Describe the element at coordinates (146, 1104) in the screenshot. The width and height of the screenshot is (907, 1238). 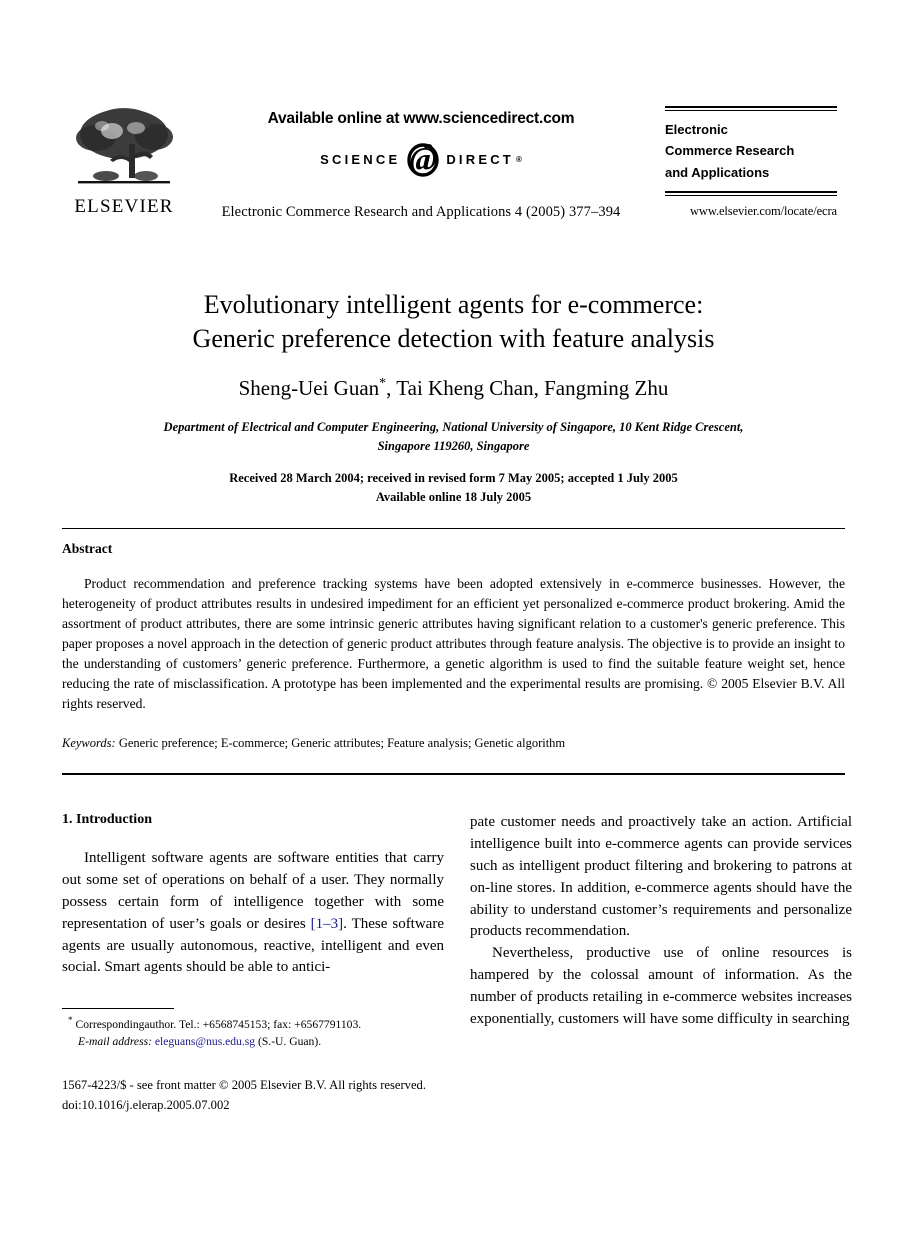
I see `doi-line: doi:10.1016/j.elerap.2005.07.002` at that location.